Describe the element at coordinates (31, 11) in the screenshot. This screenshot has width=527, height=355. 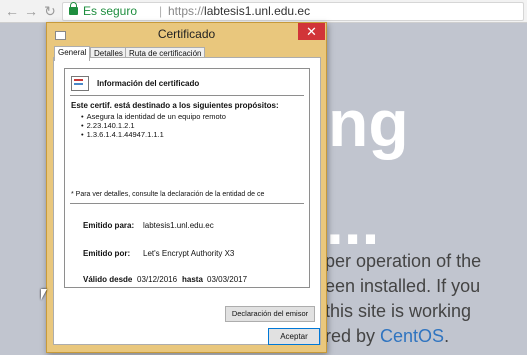
I see `arrow-right-icon: →` at that location.